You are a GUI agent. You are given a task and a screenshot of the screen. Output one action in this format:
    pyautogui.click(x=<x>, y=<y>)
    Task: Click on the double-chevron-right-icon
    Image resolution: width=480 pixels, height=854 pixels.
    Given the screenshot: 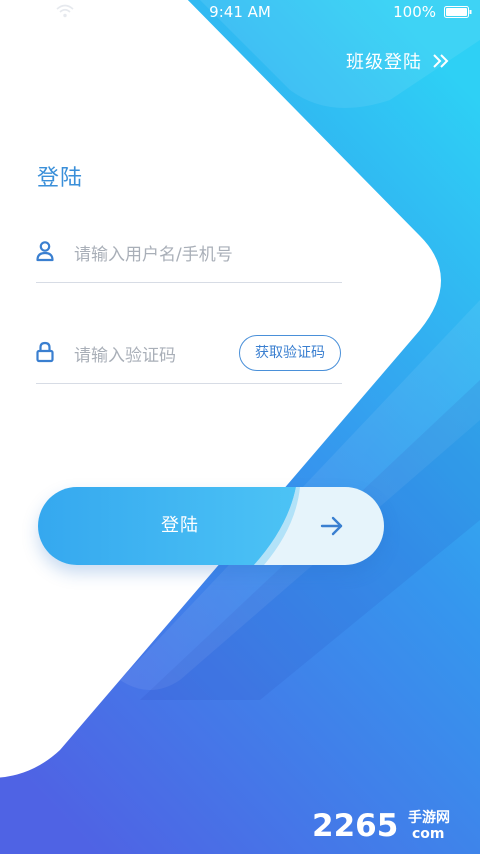 What is the action you would take?
    pyautogui.click(x=441, y=61)
    